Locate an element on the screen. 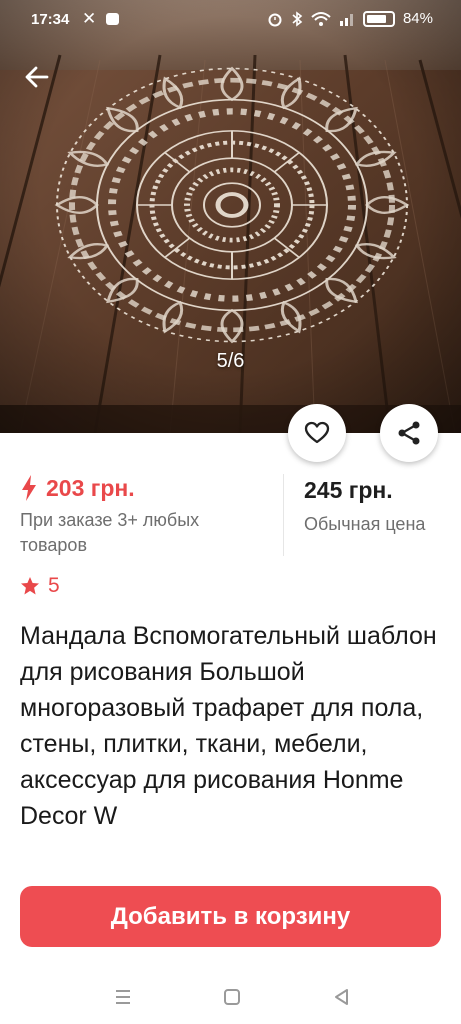  status-time: 17:34 is located at coordinates (50, 19).